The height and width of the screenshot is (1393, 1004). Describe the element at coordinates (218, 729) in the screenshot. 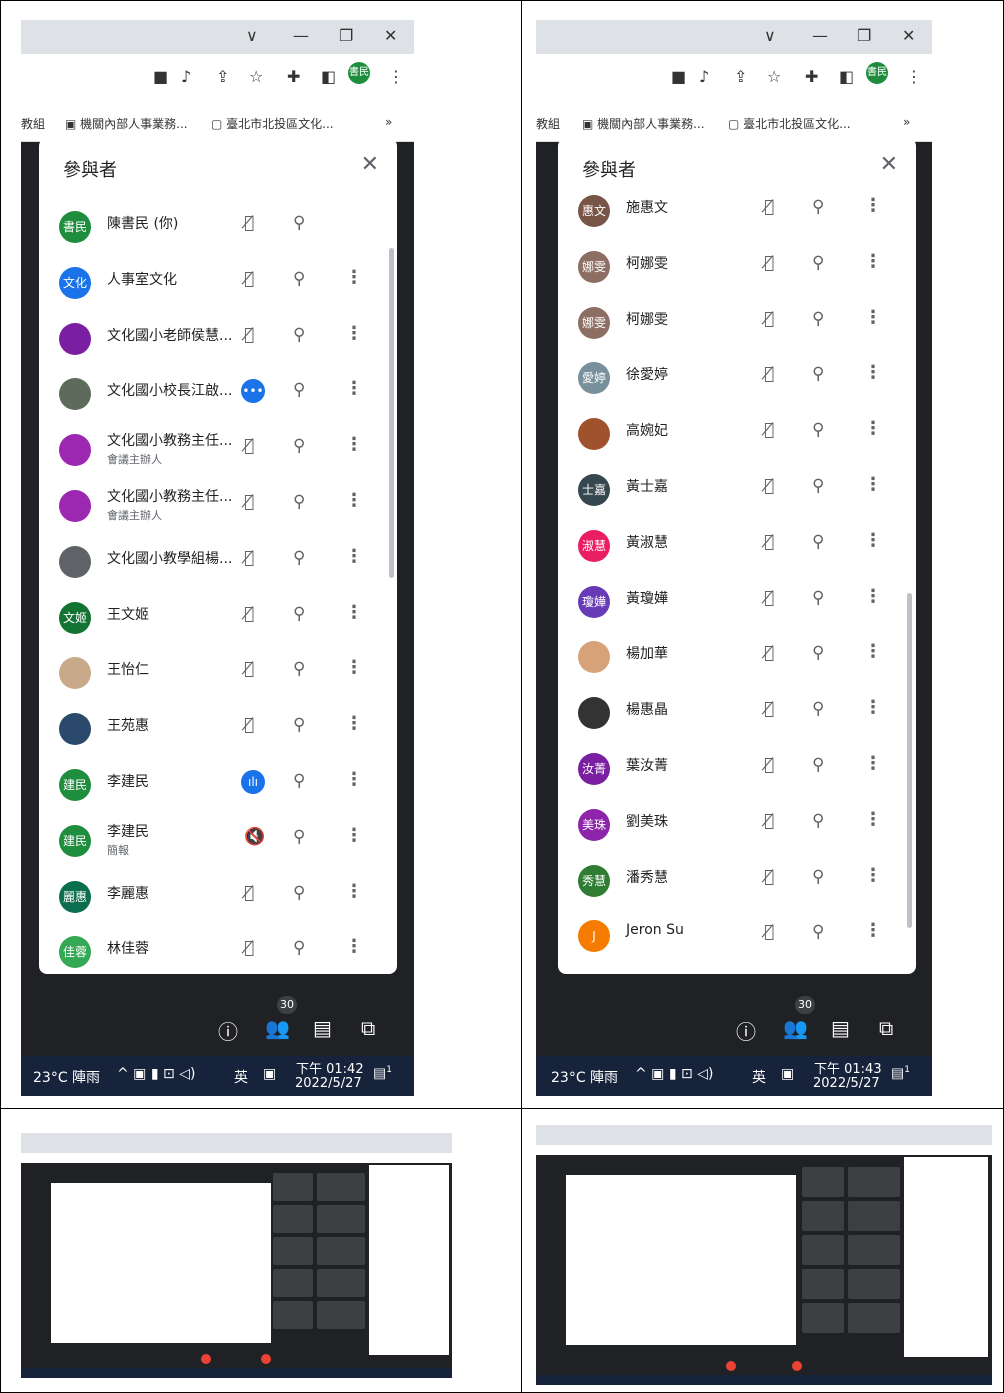

I see `participant-row: 王苑惠 🎙̸ ⚲ ⋮` at that location.